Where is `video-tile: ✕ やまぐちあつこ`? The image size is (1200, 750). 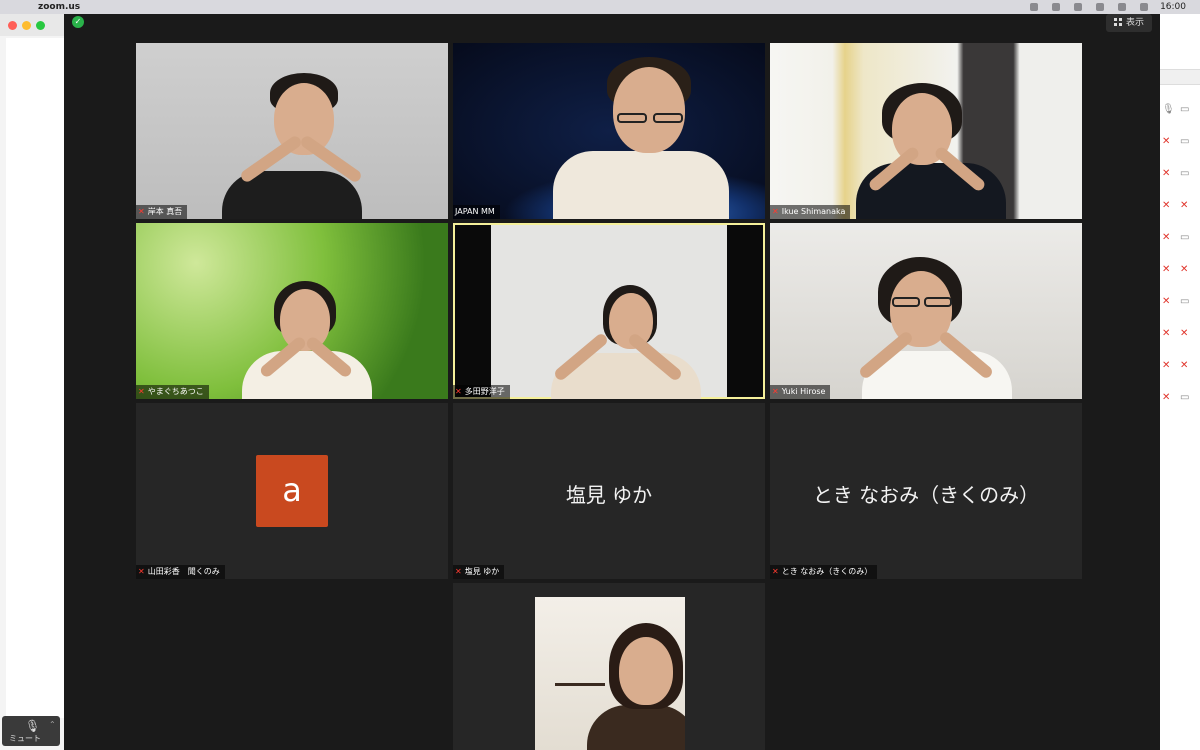 video-tile: ✕ やまぐちあつこ is located at coordinates (292, 311).